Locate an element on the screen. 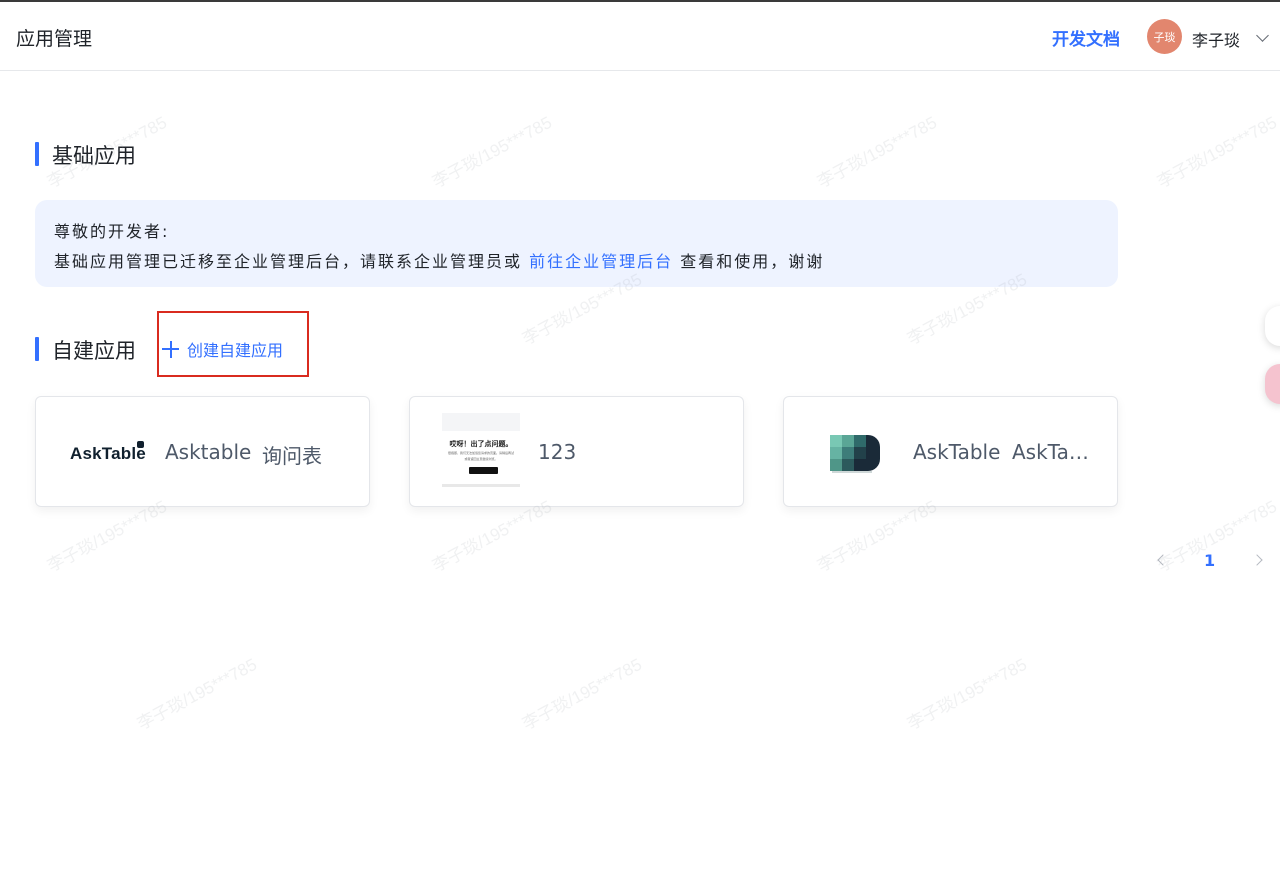 The image size is (1280, 873). notice-text: 基础应用管理已迁移至企业管理后台，请联系企业管理员或 is located at coordinates (288, 261).